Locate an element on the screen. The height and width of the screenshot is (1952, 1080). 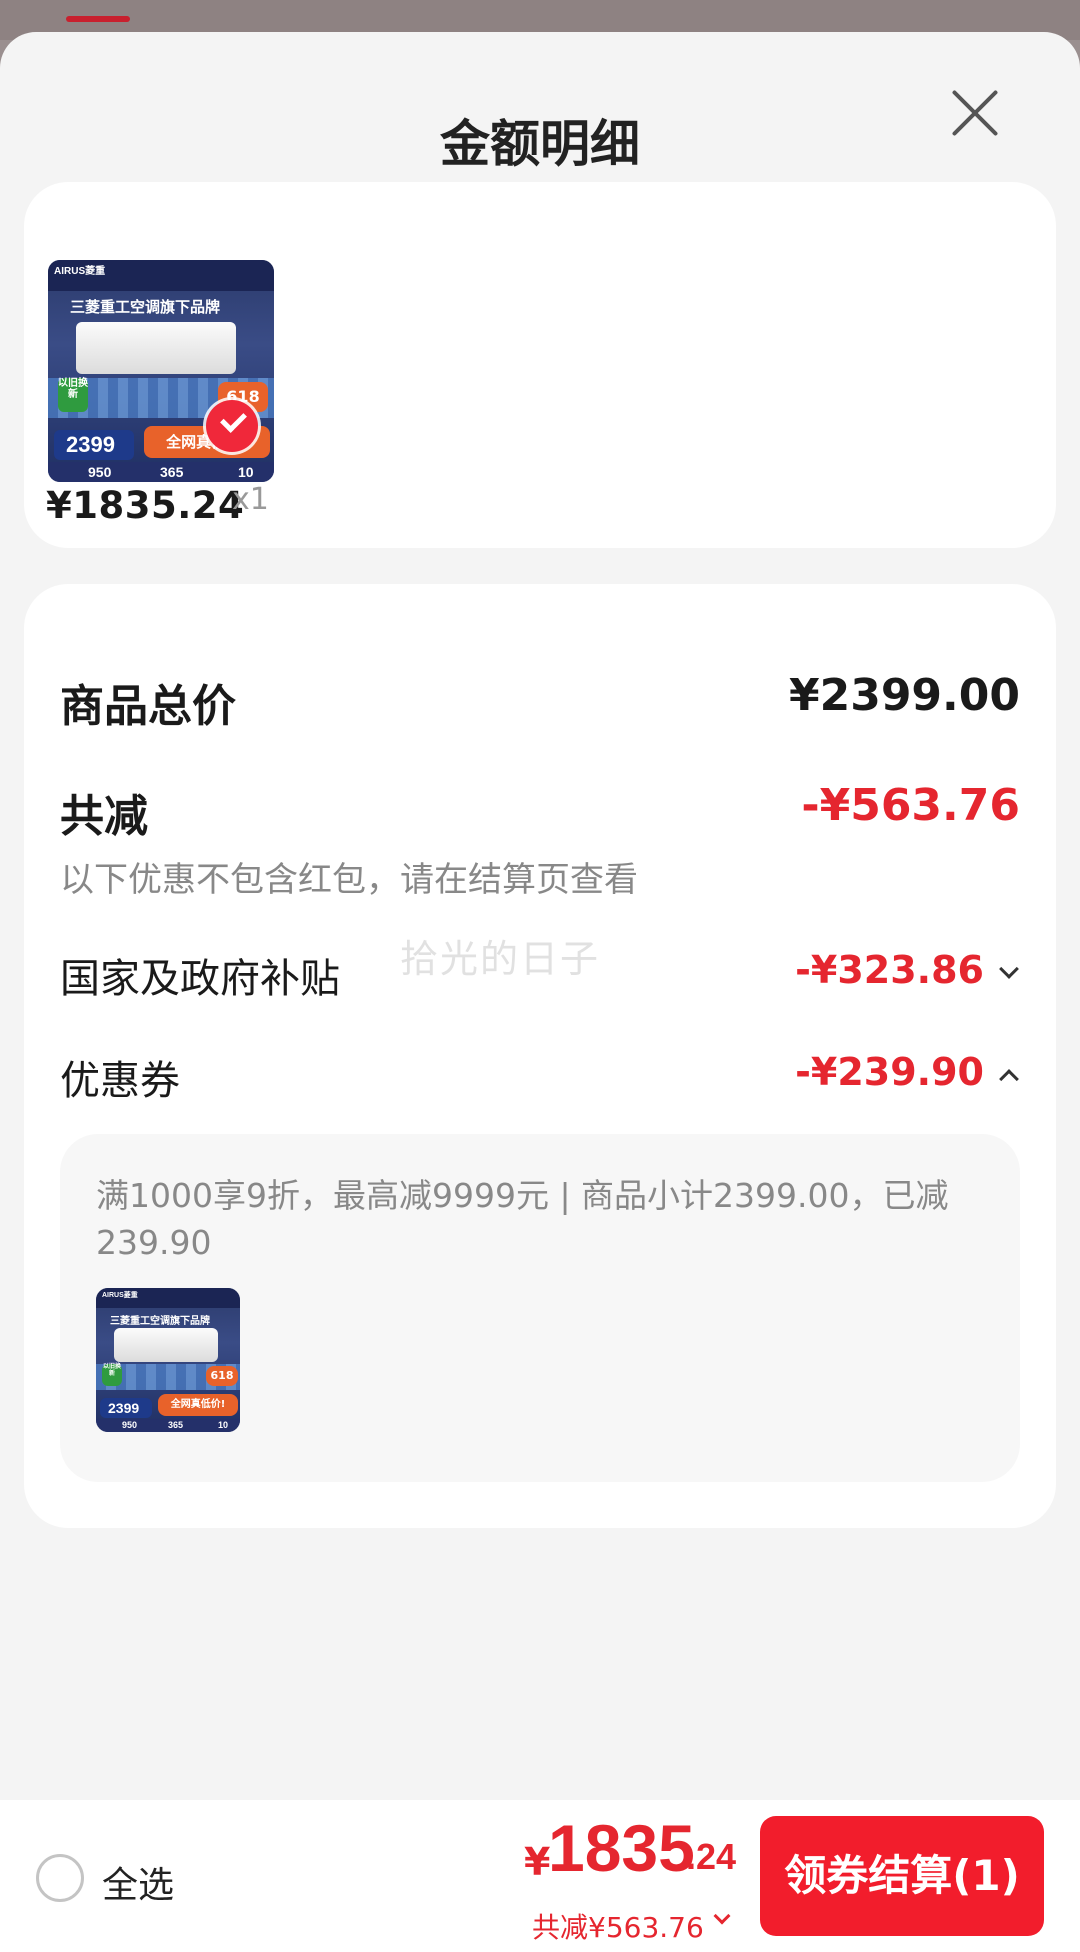
pay-amount-decimal: .24 is located at coordinates (711, 1856).